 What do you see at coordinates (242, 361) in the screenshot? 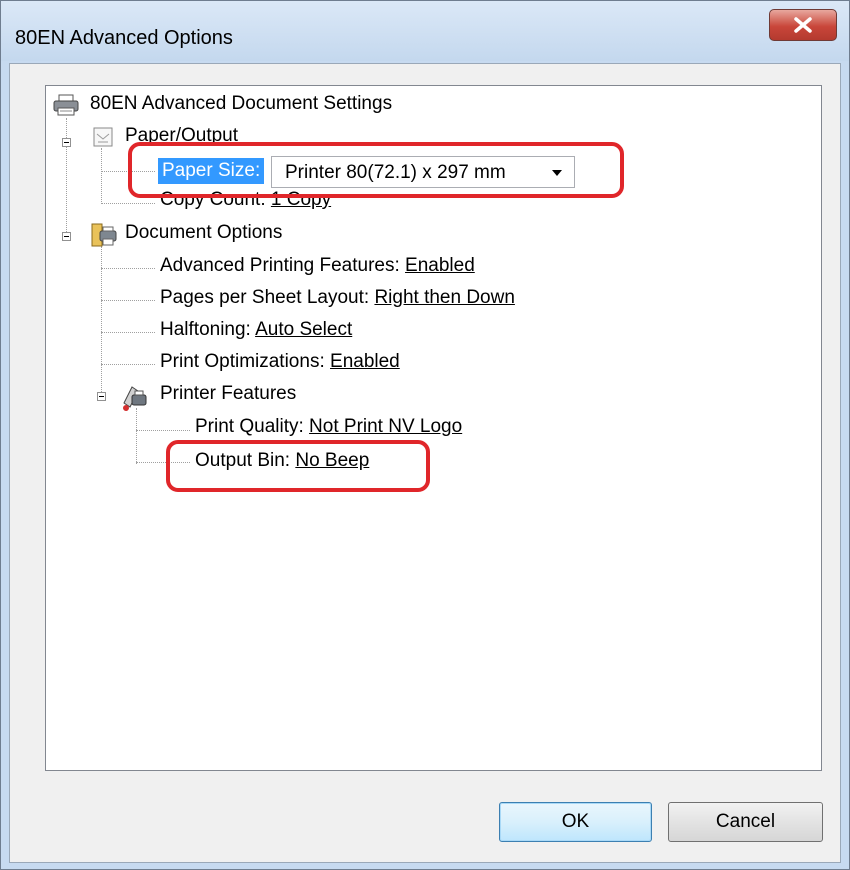
I see `print-optimizations-label: Print Optimizations:` at bounding box center [242, 361].